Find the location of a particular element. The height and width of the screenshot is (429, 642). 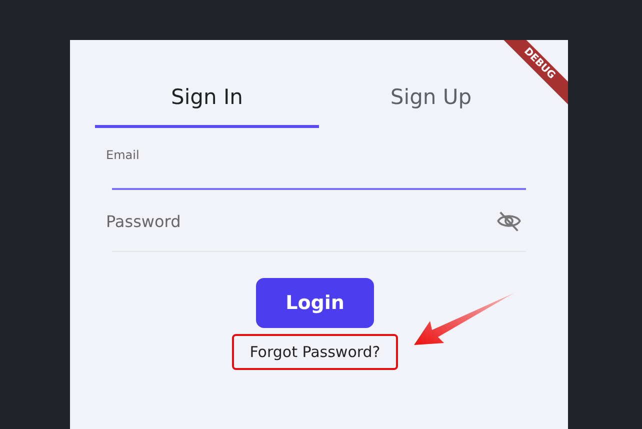

forgot-password-link: Forgot Password? is located at coordinates (315, 352).